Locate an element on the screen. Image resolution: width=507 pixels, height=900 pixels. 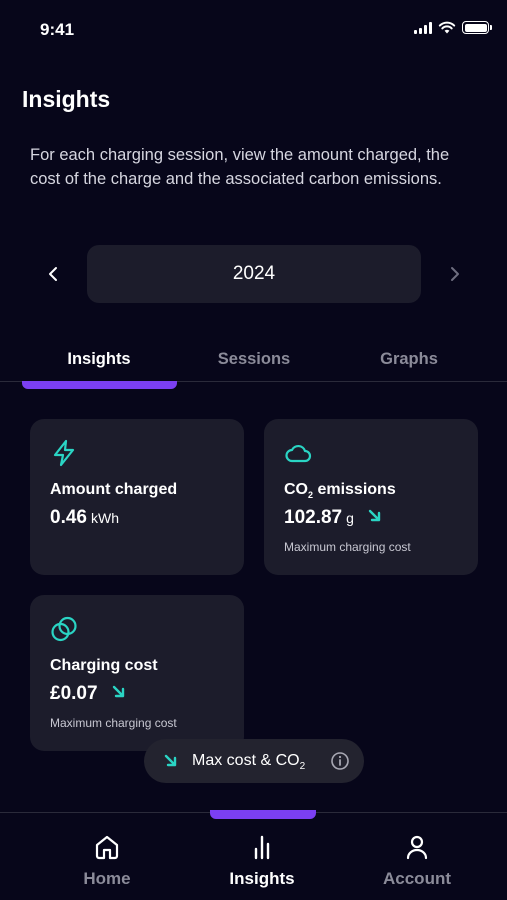
chip-label-prefix: Max cost & CO is located at coordinates (246, 760).